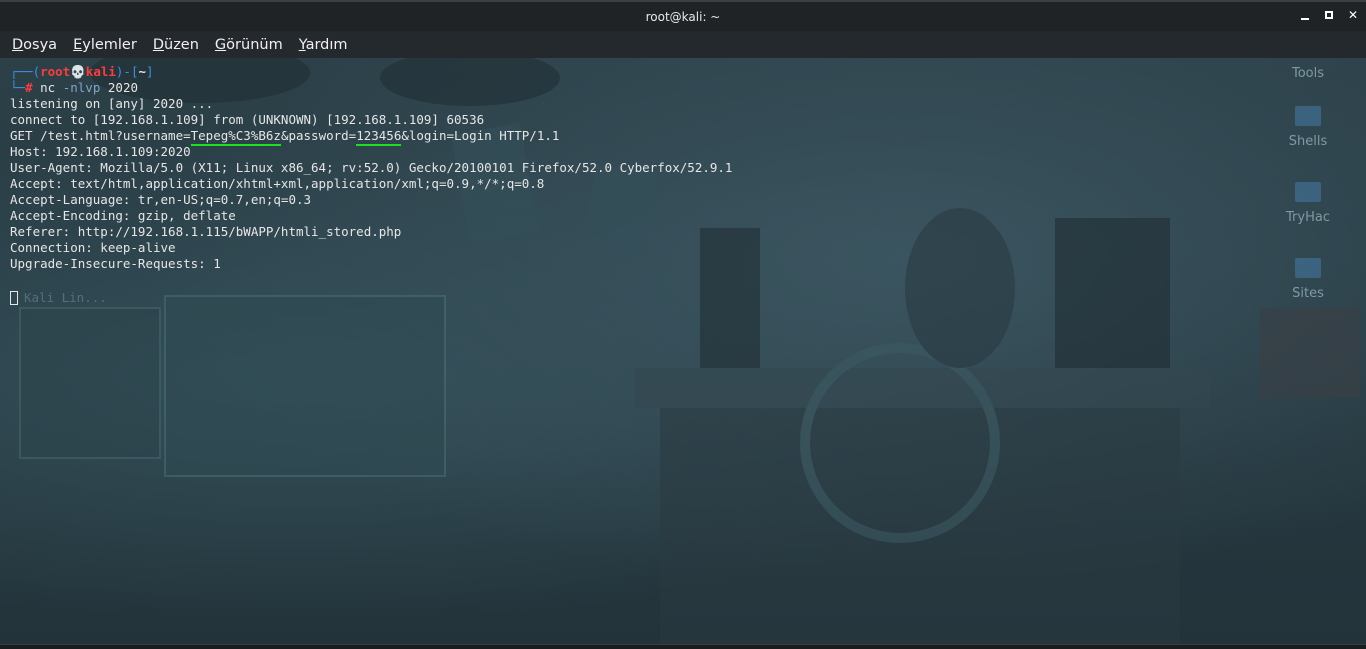 The height and width of the screenshot is (649, 1366). What do you see at coordinates (100, 71) in the screenshot?
I see `prompt-host: kali` at bounding box center [100, 71].